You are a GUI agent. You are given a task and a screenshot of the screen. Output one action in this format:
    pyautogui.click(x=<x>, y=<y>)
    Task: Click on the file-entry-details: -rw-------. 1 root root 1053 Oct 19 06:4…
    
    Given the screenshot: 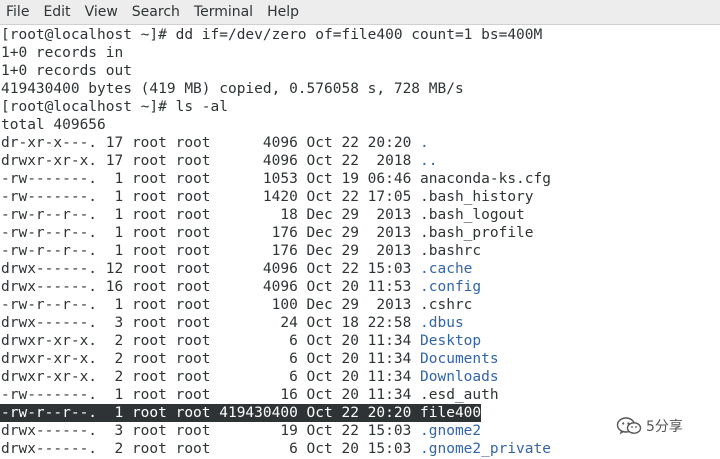 What is the action you would take?
    pyautogui.click(x=211, y=179)
    